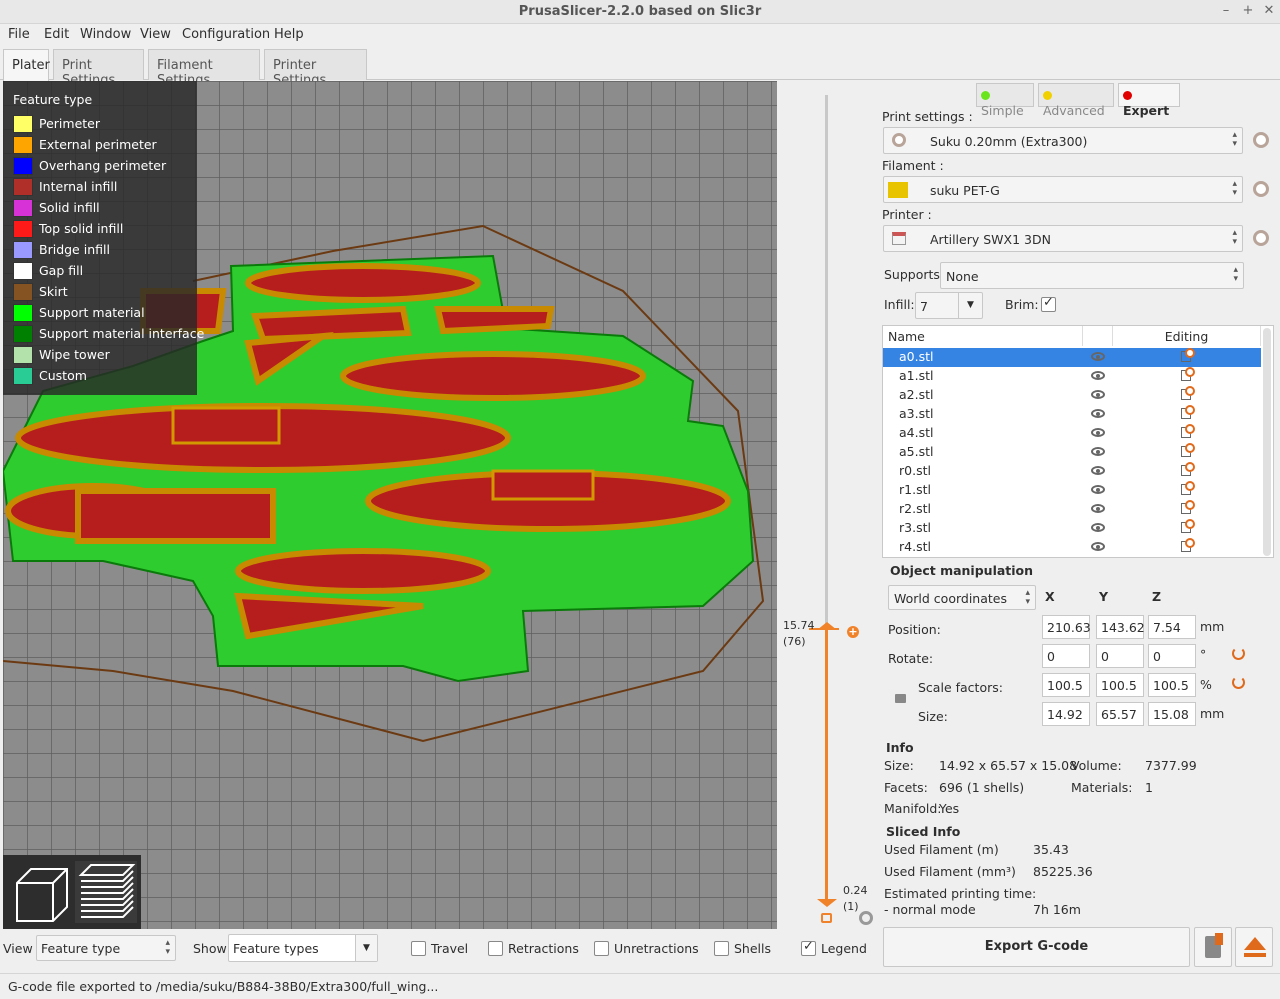  What do you see at coordinates (418, 948) in the screenshot?
I see `travel-checkbox` at bounding box center [418, 948].